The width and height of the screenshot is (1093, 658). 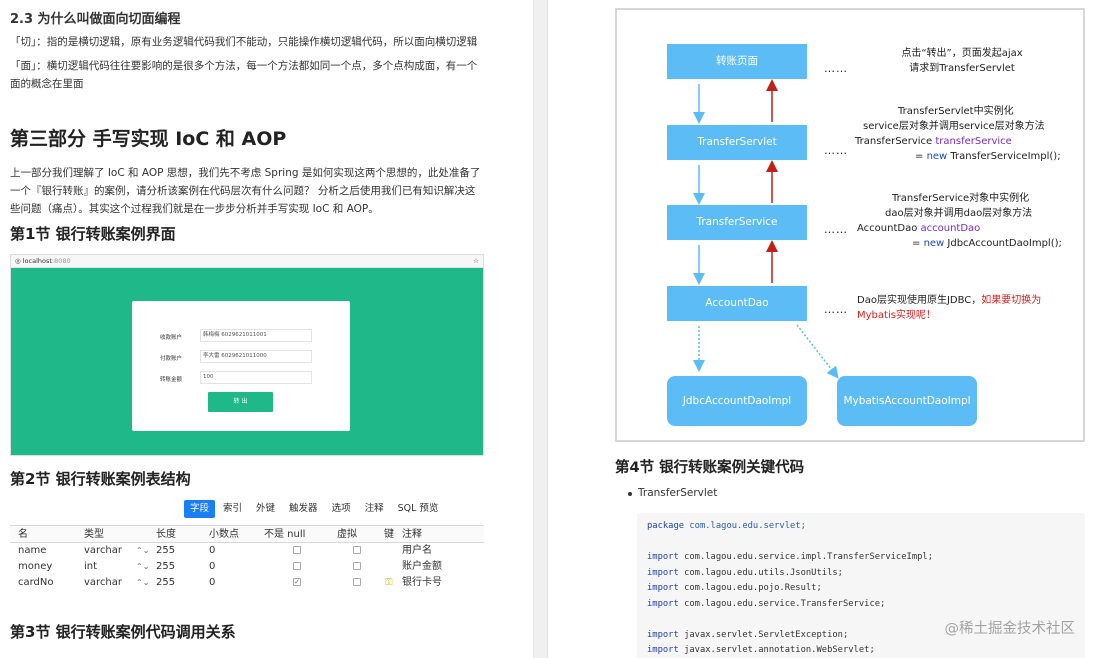 I want to click on cell-type: int, so click(x=91, y=566).